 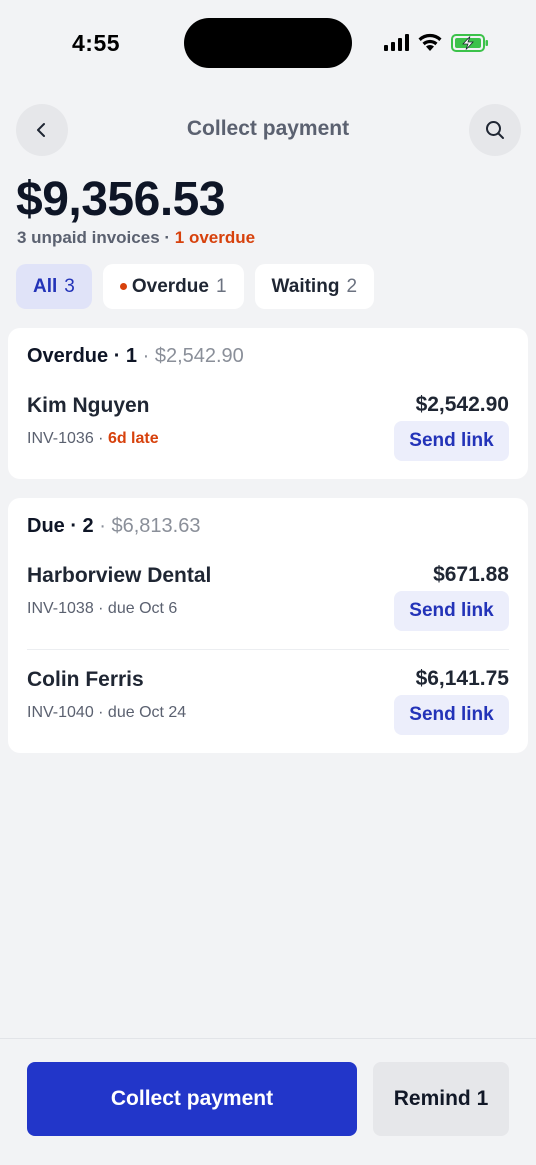 I want to click on total-amount: $9,356.53, so click(x=121, y=199).